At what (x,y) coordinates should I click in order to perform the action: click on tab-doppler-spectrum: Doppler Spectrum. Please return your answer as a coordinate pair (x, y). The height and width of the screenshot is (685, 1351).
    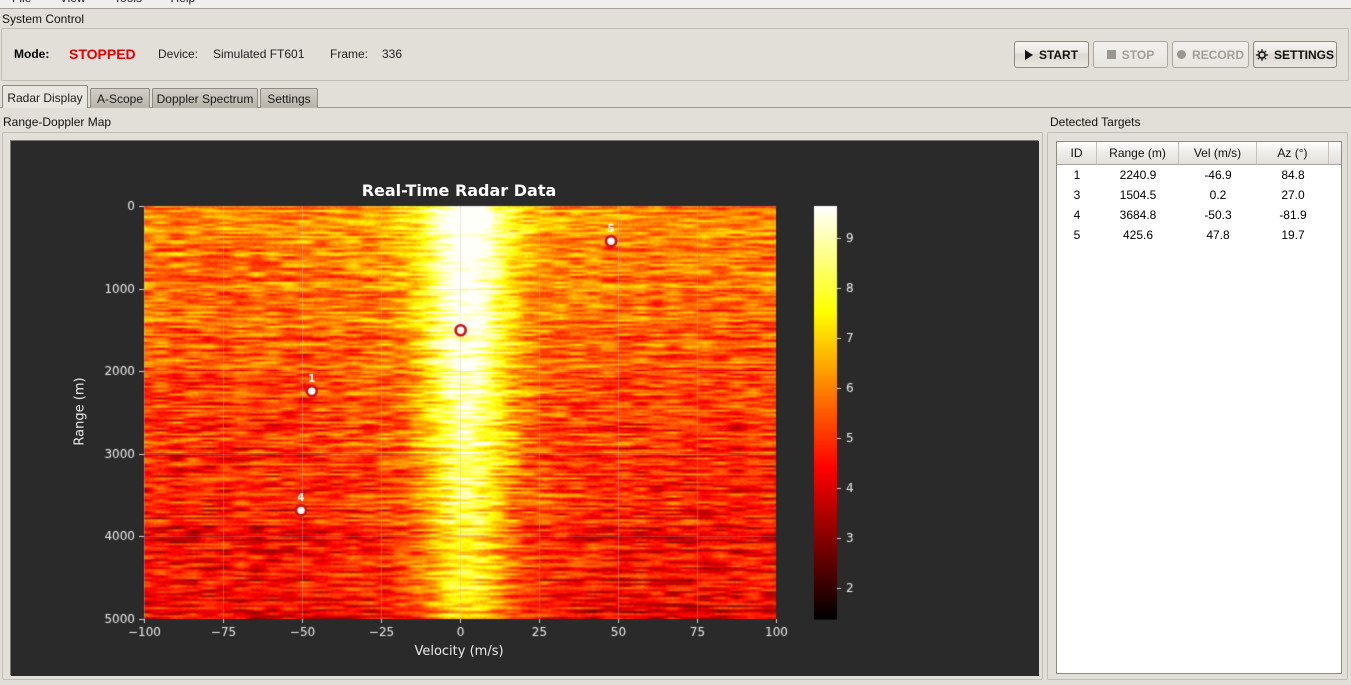
    Looking at the image, I should click on (205, 98).